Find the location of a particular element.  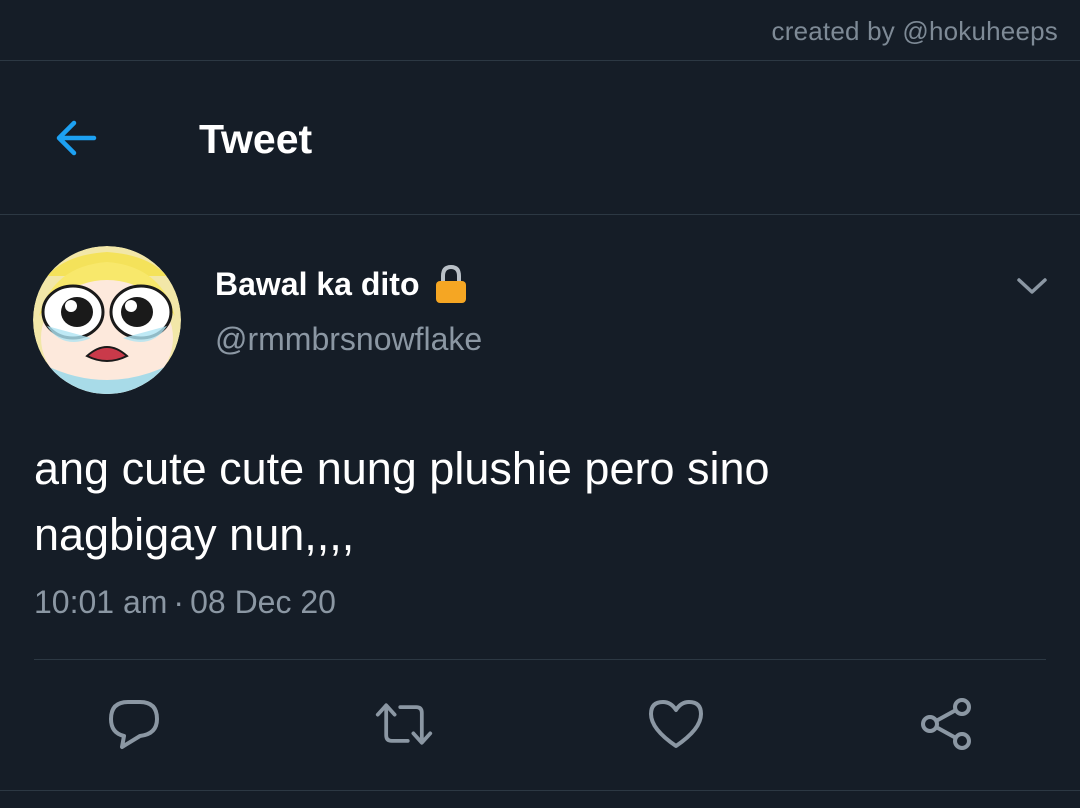

user-handle: @rmmbrsnowflake is located at coordinates (348, 339).